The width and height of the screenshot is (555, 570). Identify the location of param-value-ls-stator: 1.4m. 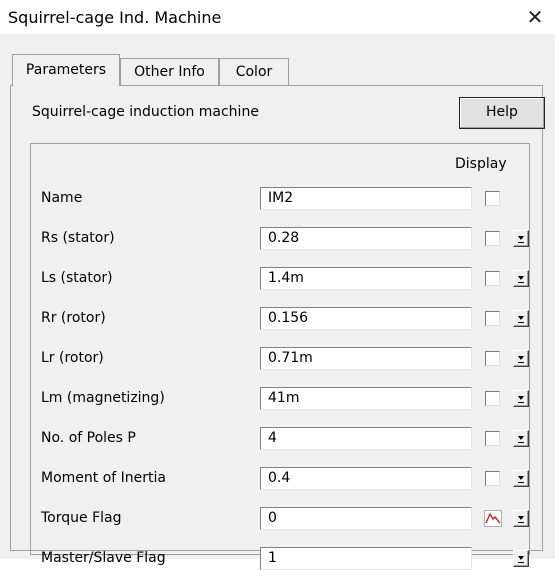
(366, 278).